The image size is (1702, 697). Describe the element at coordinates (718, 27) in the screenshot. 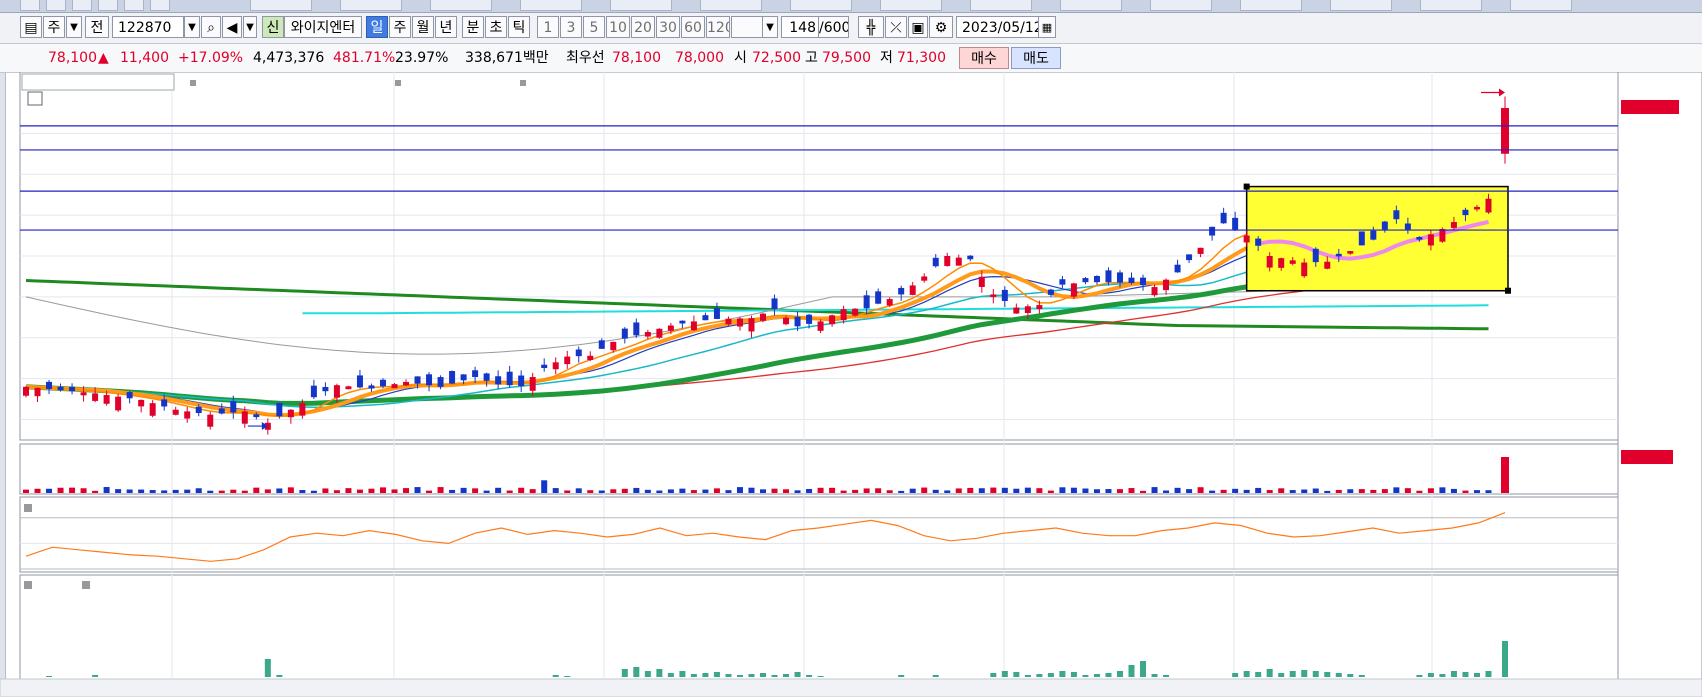

I see `minute-option-120: 120` at that location.